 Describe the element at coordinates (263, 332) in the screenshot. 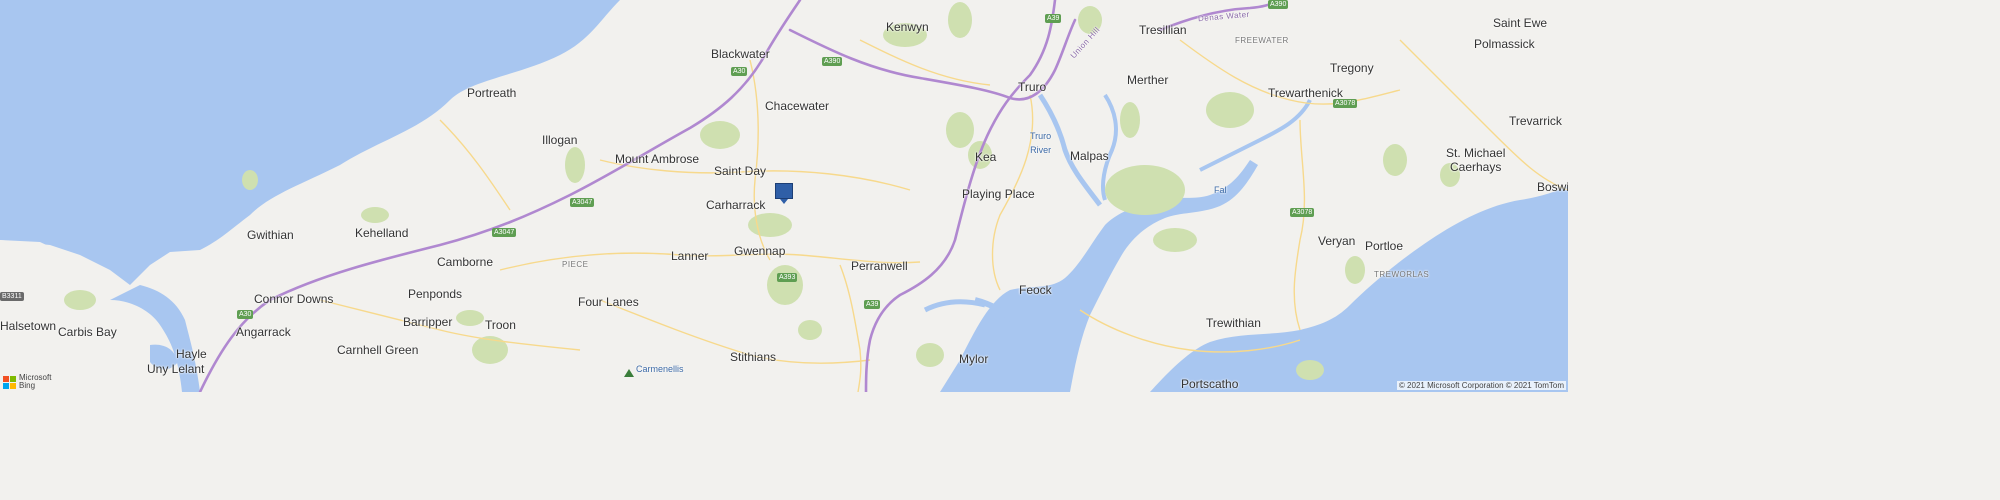

I see `place-label-angarrack: Angarrack` at that location.